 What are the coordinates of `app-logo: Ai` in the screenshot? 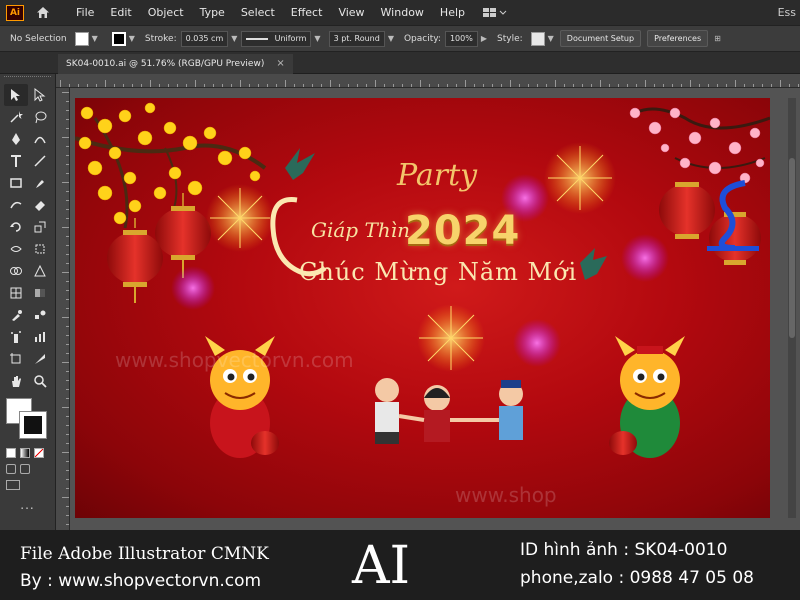 It's located at (15, 12).